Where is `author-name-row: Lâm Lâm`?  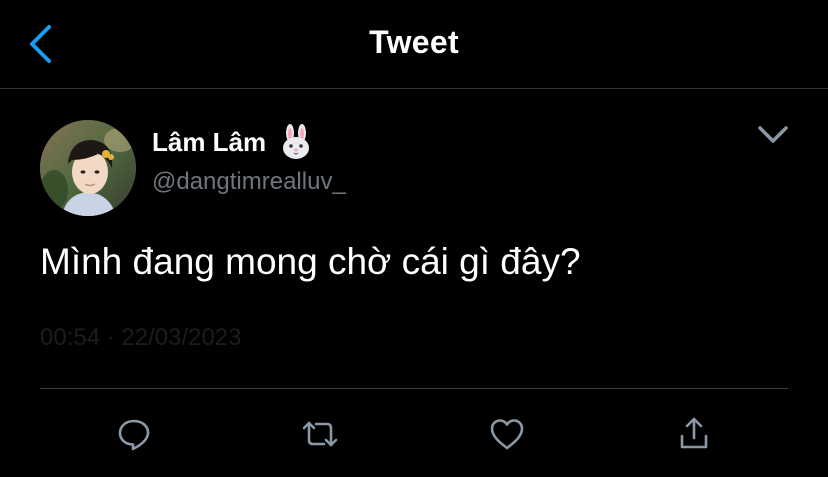 author-name-row: Lâm Lâm is located at coordinates (233, 142).